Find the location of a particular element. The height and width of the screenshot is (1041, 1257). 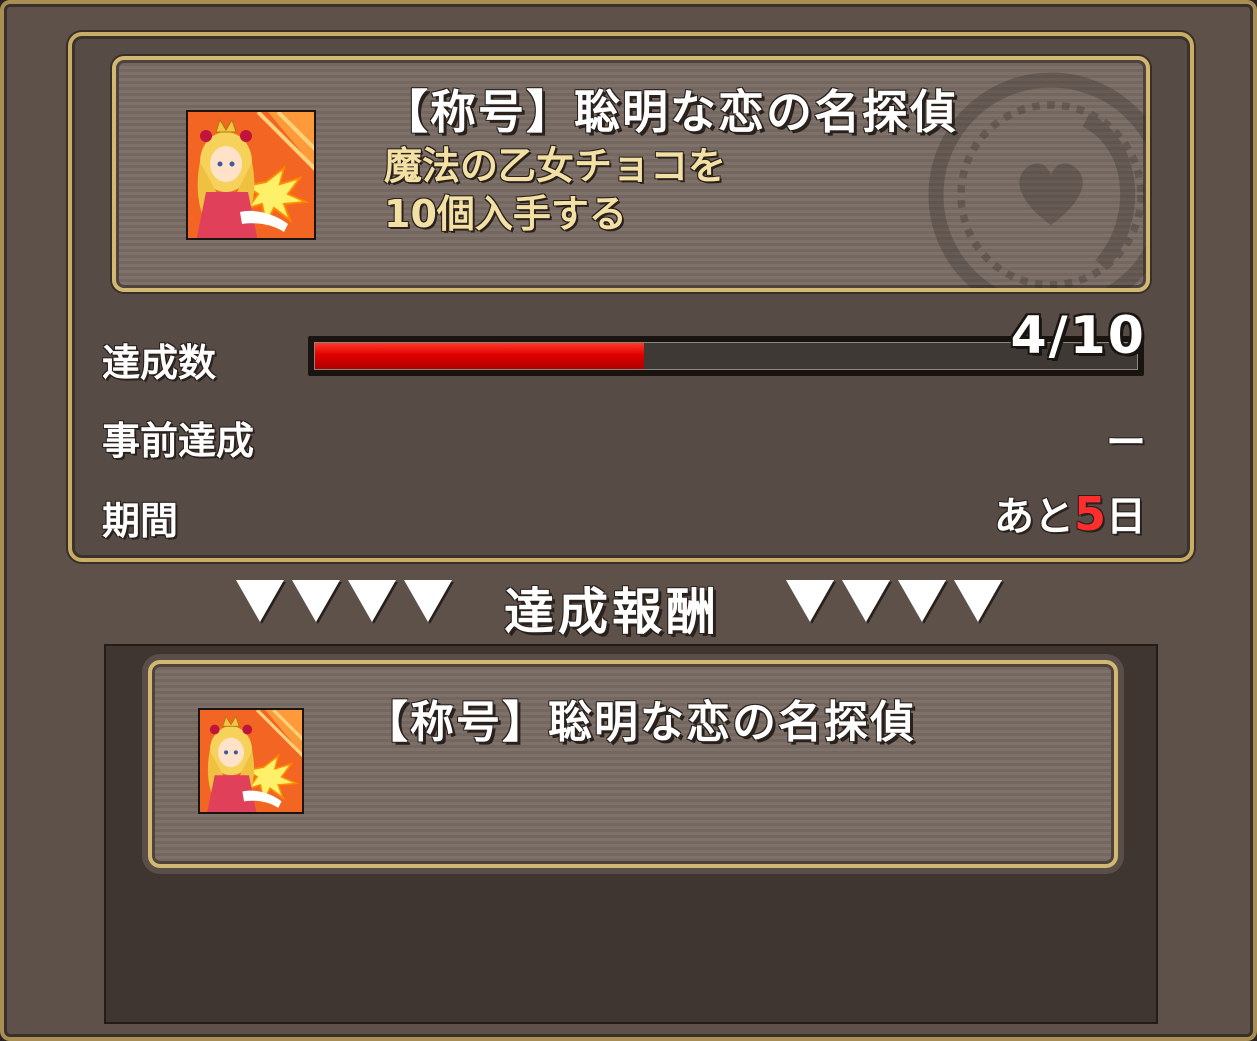

progress-label: 達成数 is located at coordinates (159, 363).